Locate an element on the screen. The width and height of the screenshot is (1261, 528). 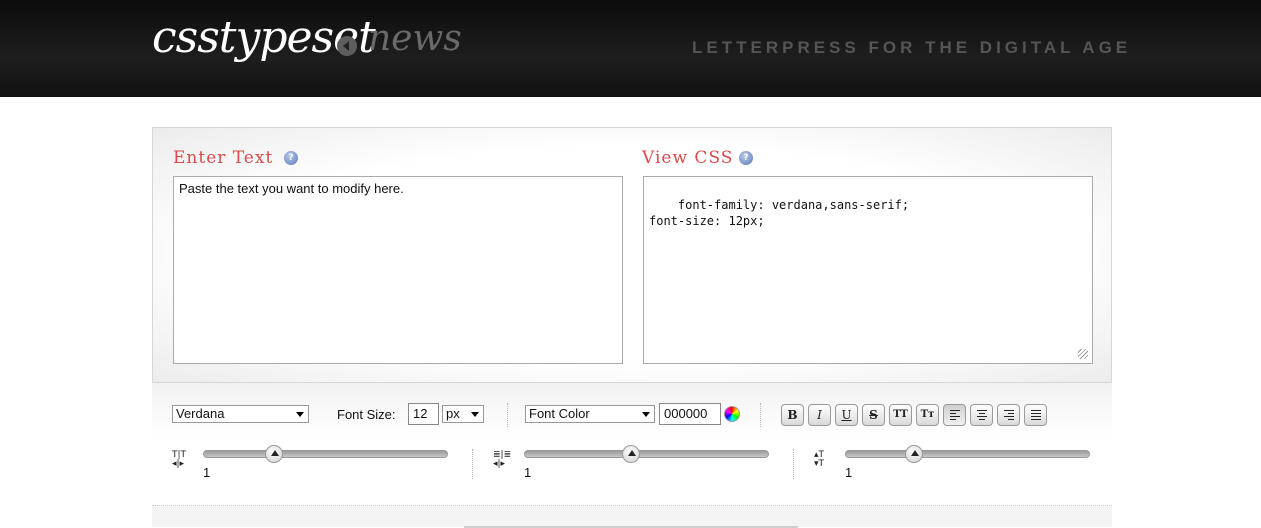
align-justify-icon is located at coordinates (1036, 415).